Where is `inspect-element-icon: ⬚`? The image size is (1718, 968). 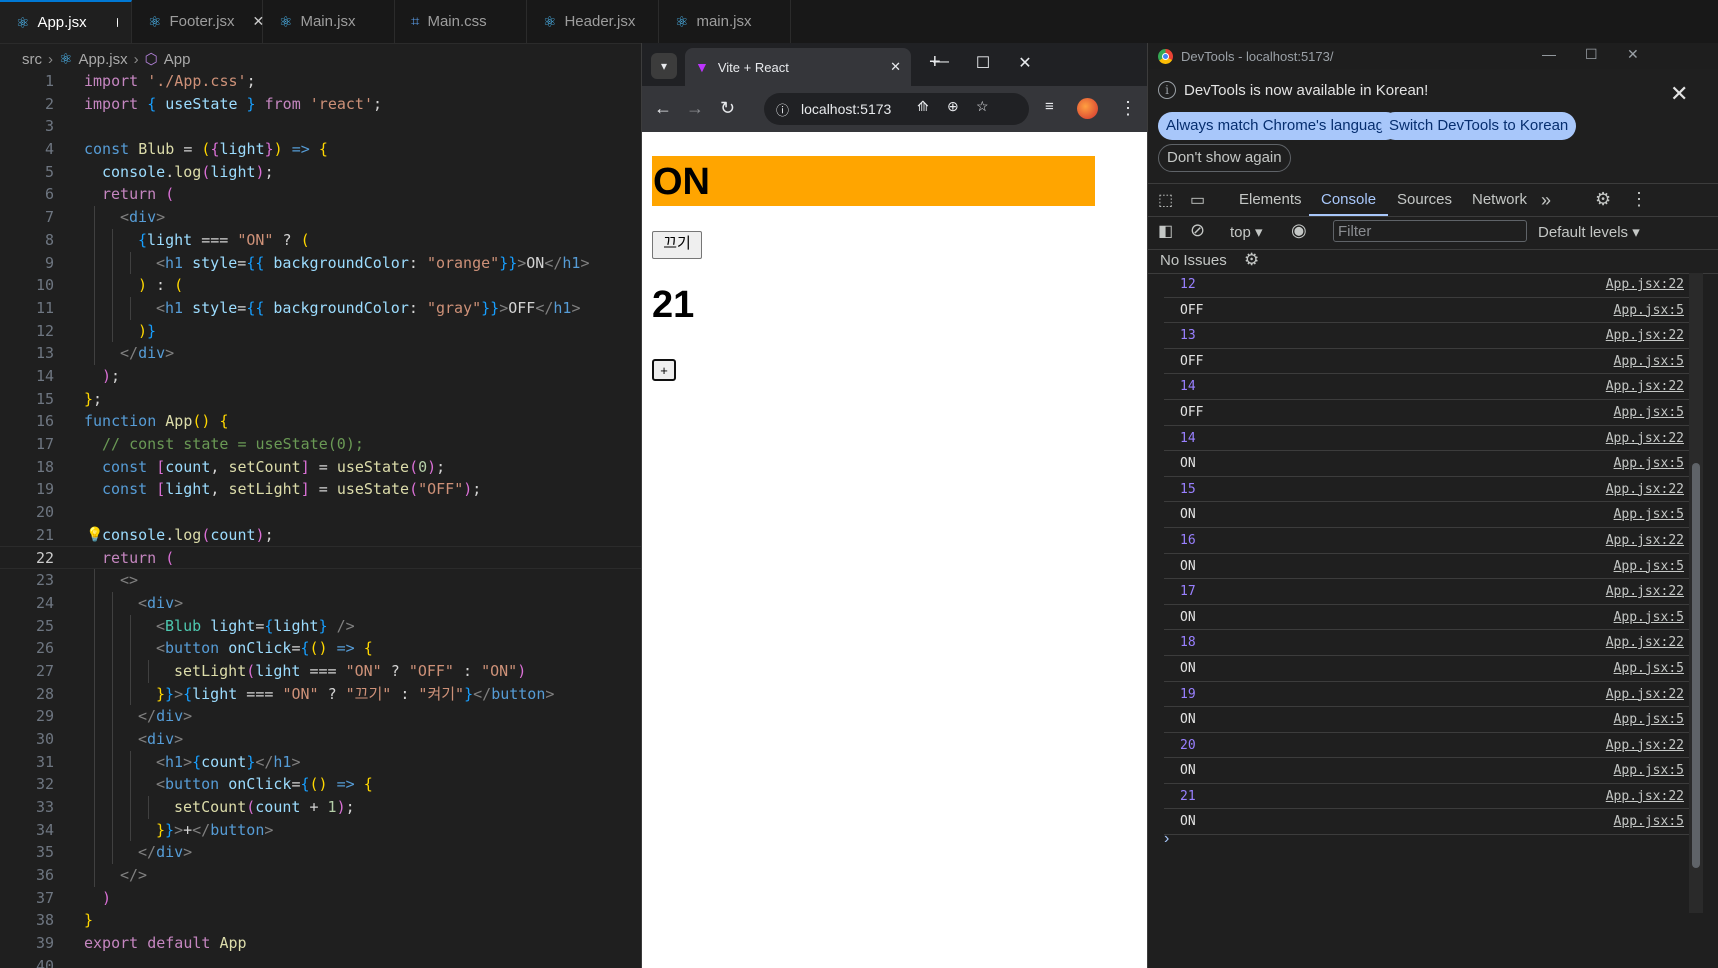
inspect-element-icon: ⬚ is located at coordinates (1165, 200).